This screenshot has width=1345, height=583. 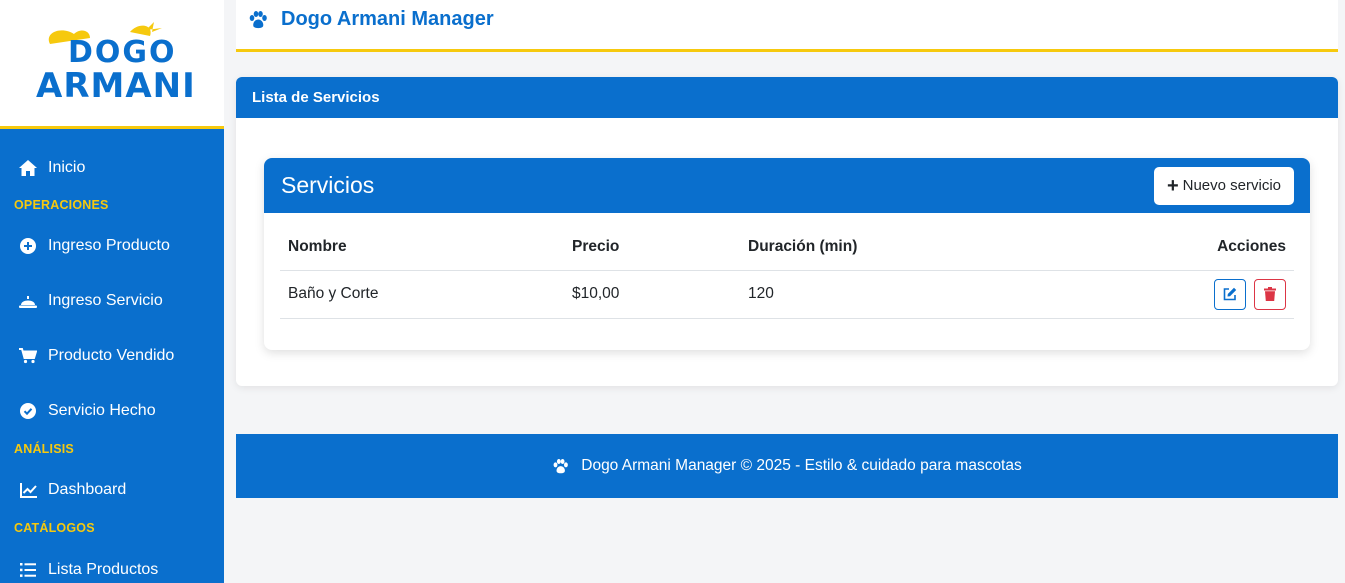 I want to click on logo-area: DOGO ARMANI, so click(x=112, y=64).